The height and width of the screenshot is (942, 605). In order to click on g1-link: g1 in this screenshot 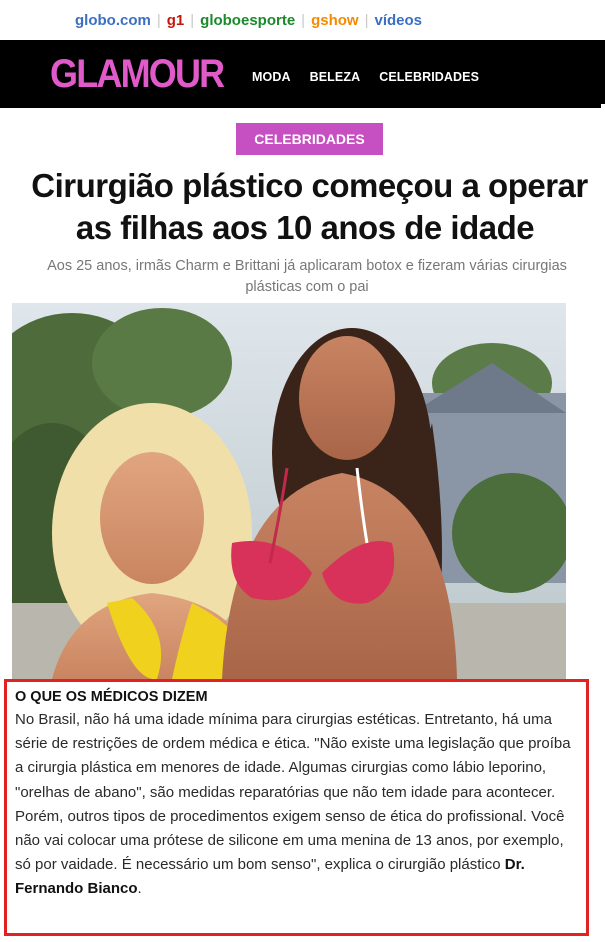, I will do `click(176, 20)`.